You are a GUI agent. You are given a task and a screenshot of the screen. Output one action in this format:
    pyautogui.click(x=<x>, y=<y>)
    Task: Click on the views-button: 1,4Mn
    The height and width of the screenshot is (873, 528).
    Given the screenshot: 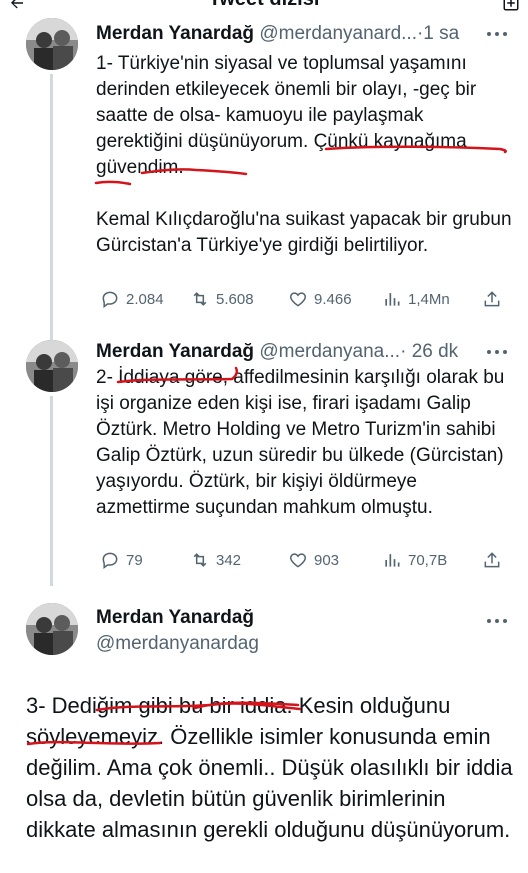 What is the action you would take?
    pyautogui.click(x=416, y=299)
    